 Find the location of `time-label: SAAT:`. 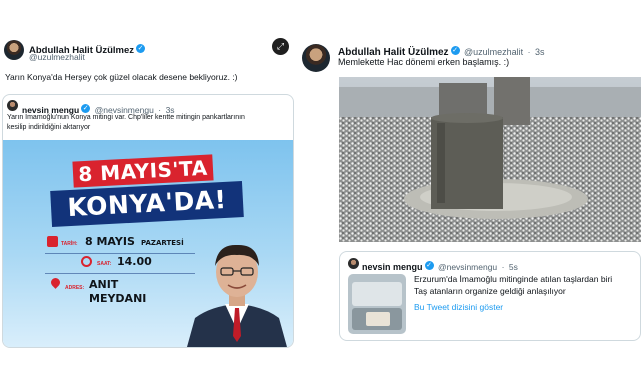

time-label: SAAT: is located at coordinates (104, 264).